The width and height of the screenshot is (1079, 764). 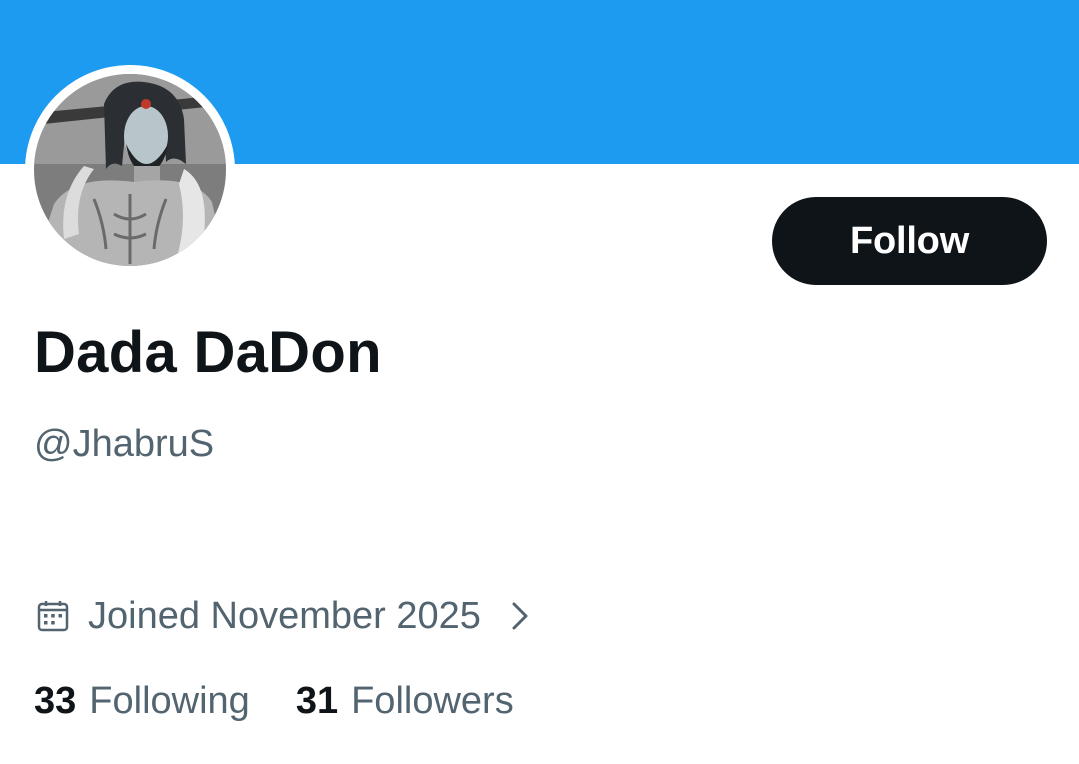 I want to click on followers-count: 31, so click(x=317, y=701).